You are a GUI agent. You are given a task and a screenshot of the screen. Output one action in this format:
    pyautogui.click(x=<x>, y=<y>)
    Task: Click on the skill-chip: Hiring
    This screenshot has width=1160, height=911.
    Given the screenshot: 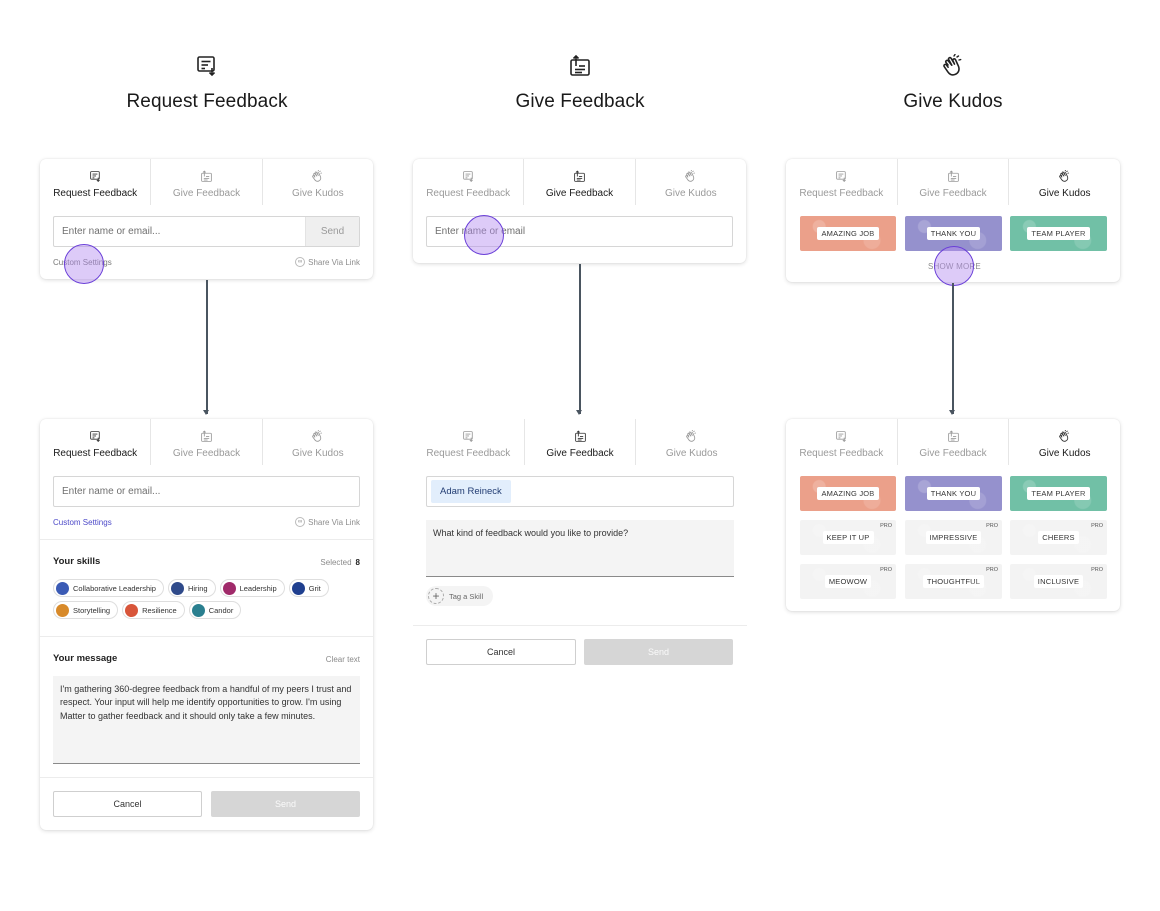 What is the action you would take?
    pyautogui.click(x=191, y=588)
    